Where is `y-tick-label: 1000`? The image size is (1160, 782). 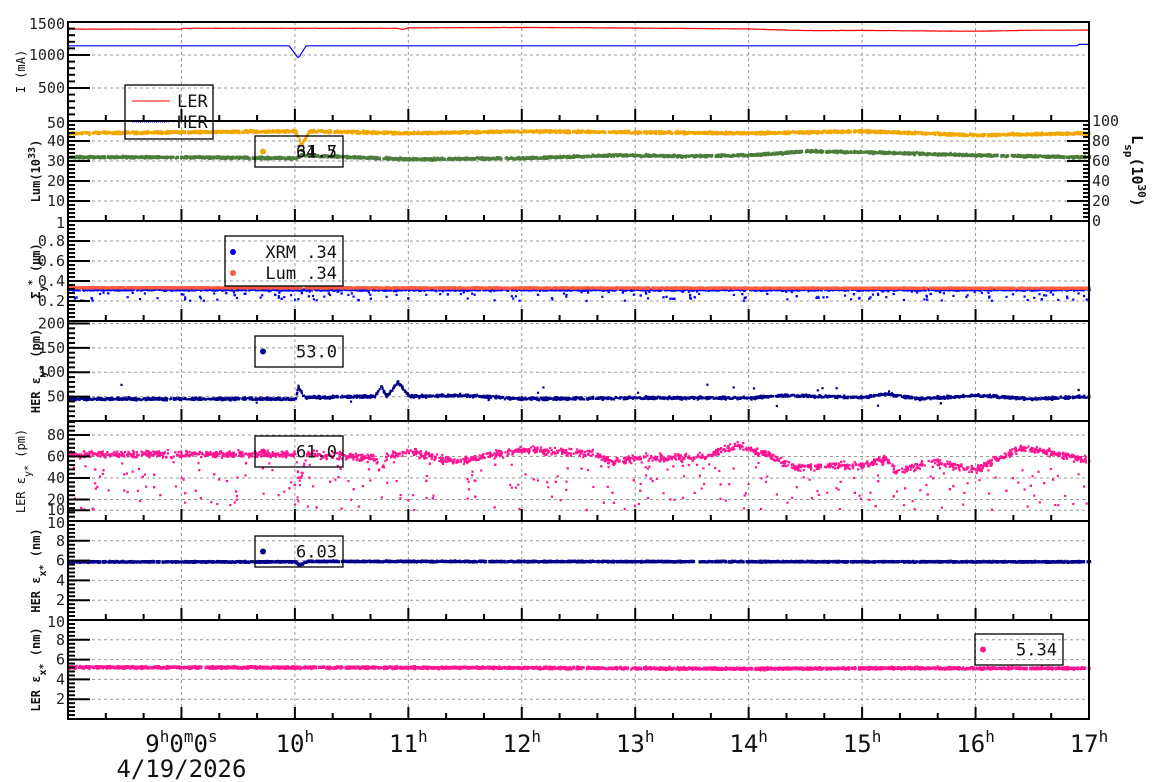
y-tick-label: 1000 is located at coordinates (47, 55).